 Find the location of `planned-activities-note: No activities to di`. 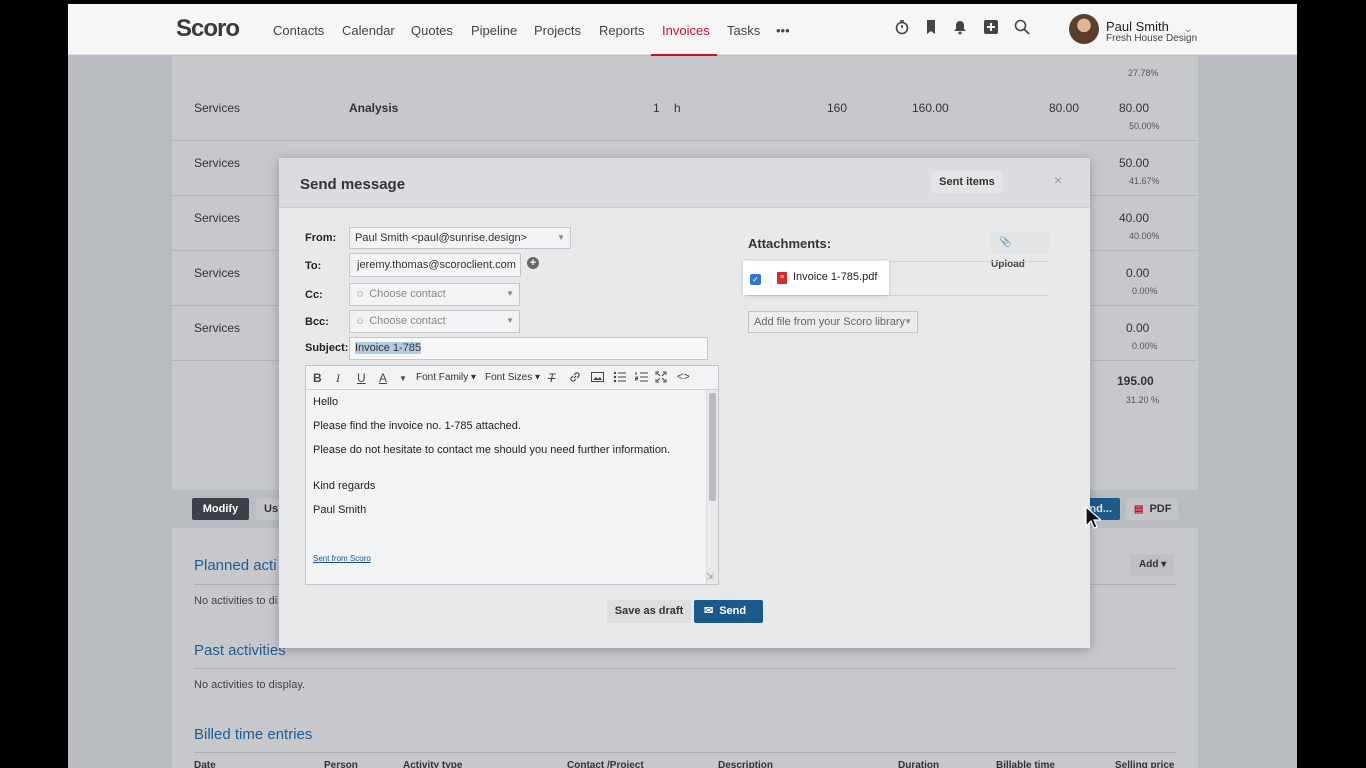

planned-activities-note: No activities to di is located at coordinates (236, 601).